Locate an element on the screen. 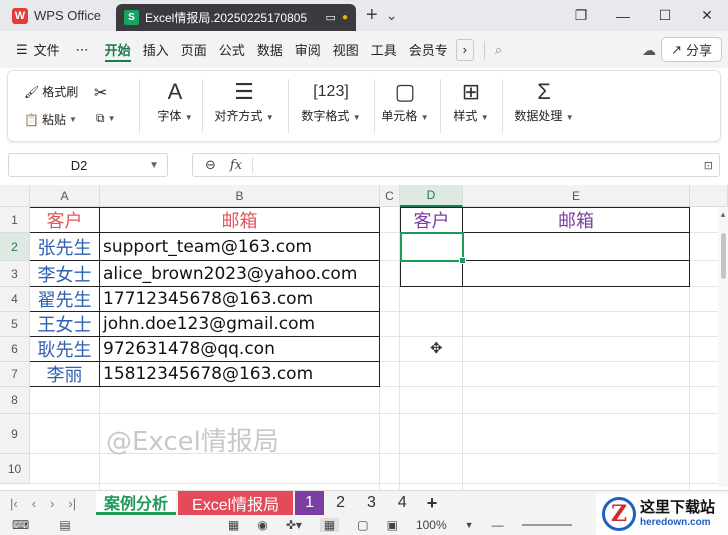 The height and width of the screenshot is (535, 728). row-header-6: 6 is located at coordinates (15, 349).